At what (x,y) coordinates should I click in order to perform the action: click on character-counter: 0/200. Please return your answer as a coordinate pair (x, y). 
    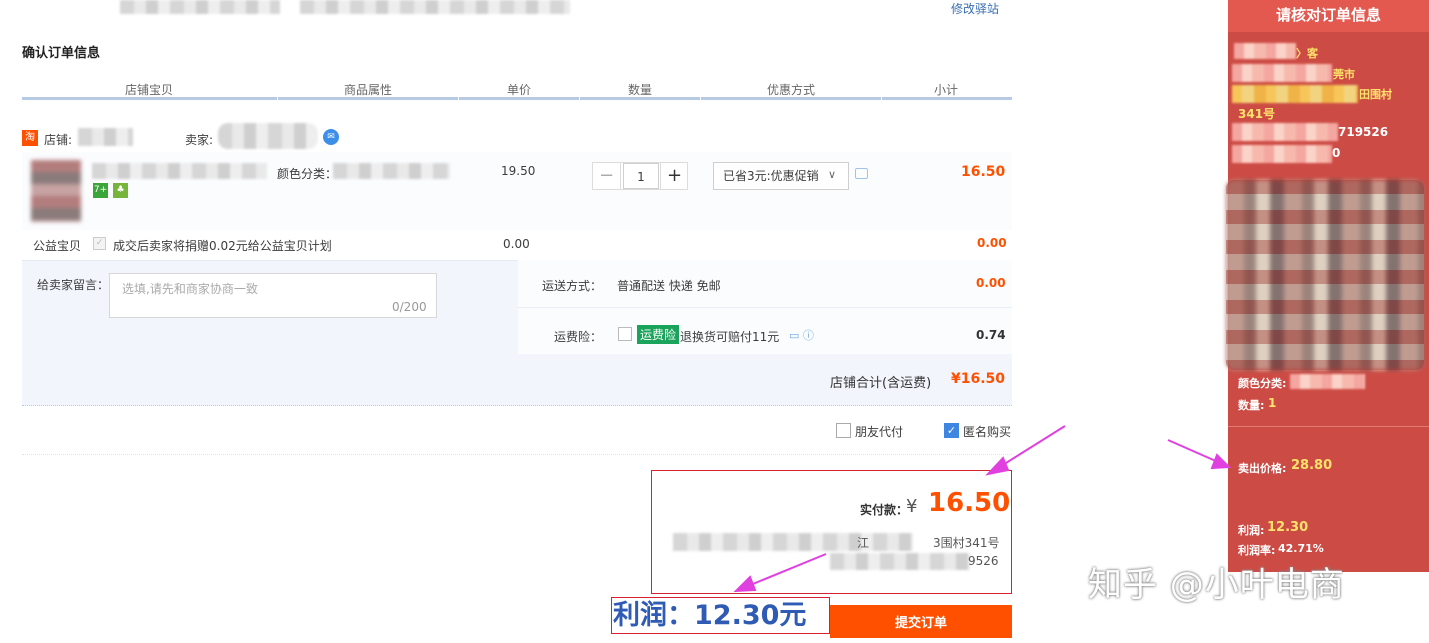
    Looking at the image, I should click on (409, 307).